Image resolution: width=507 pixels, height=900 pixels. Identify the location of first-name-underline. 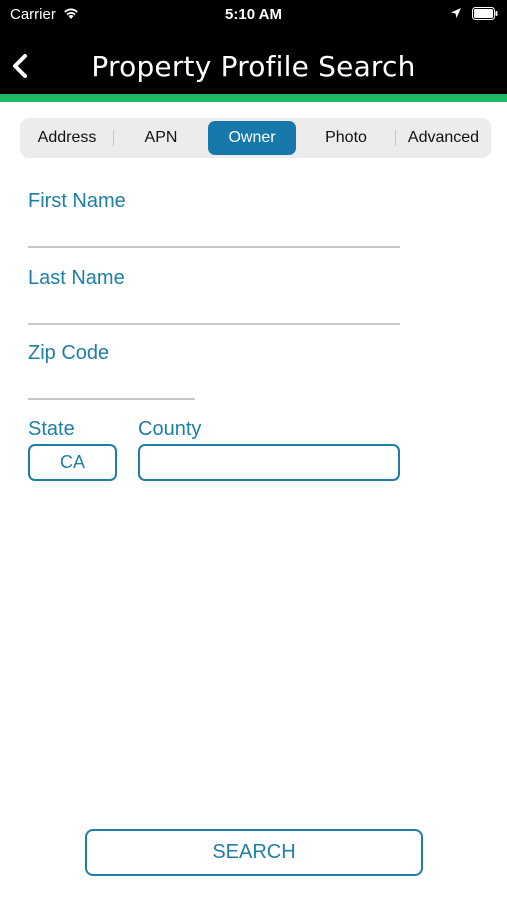
(214, 247).